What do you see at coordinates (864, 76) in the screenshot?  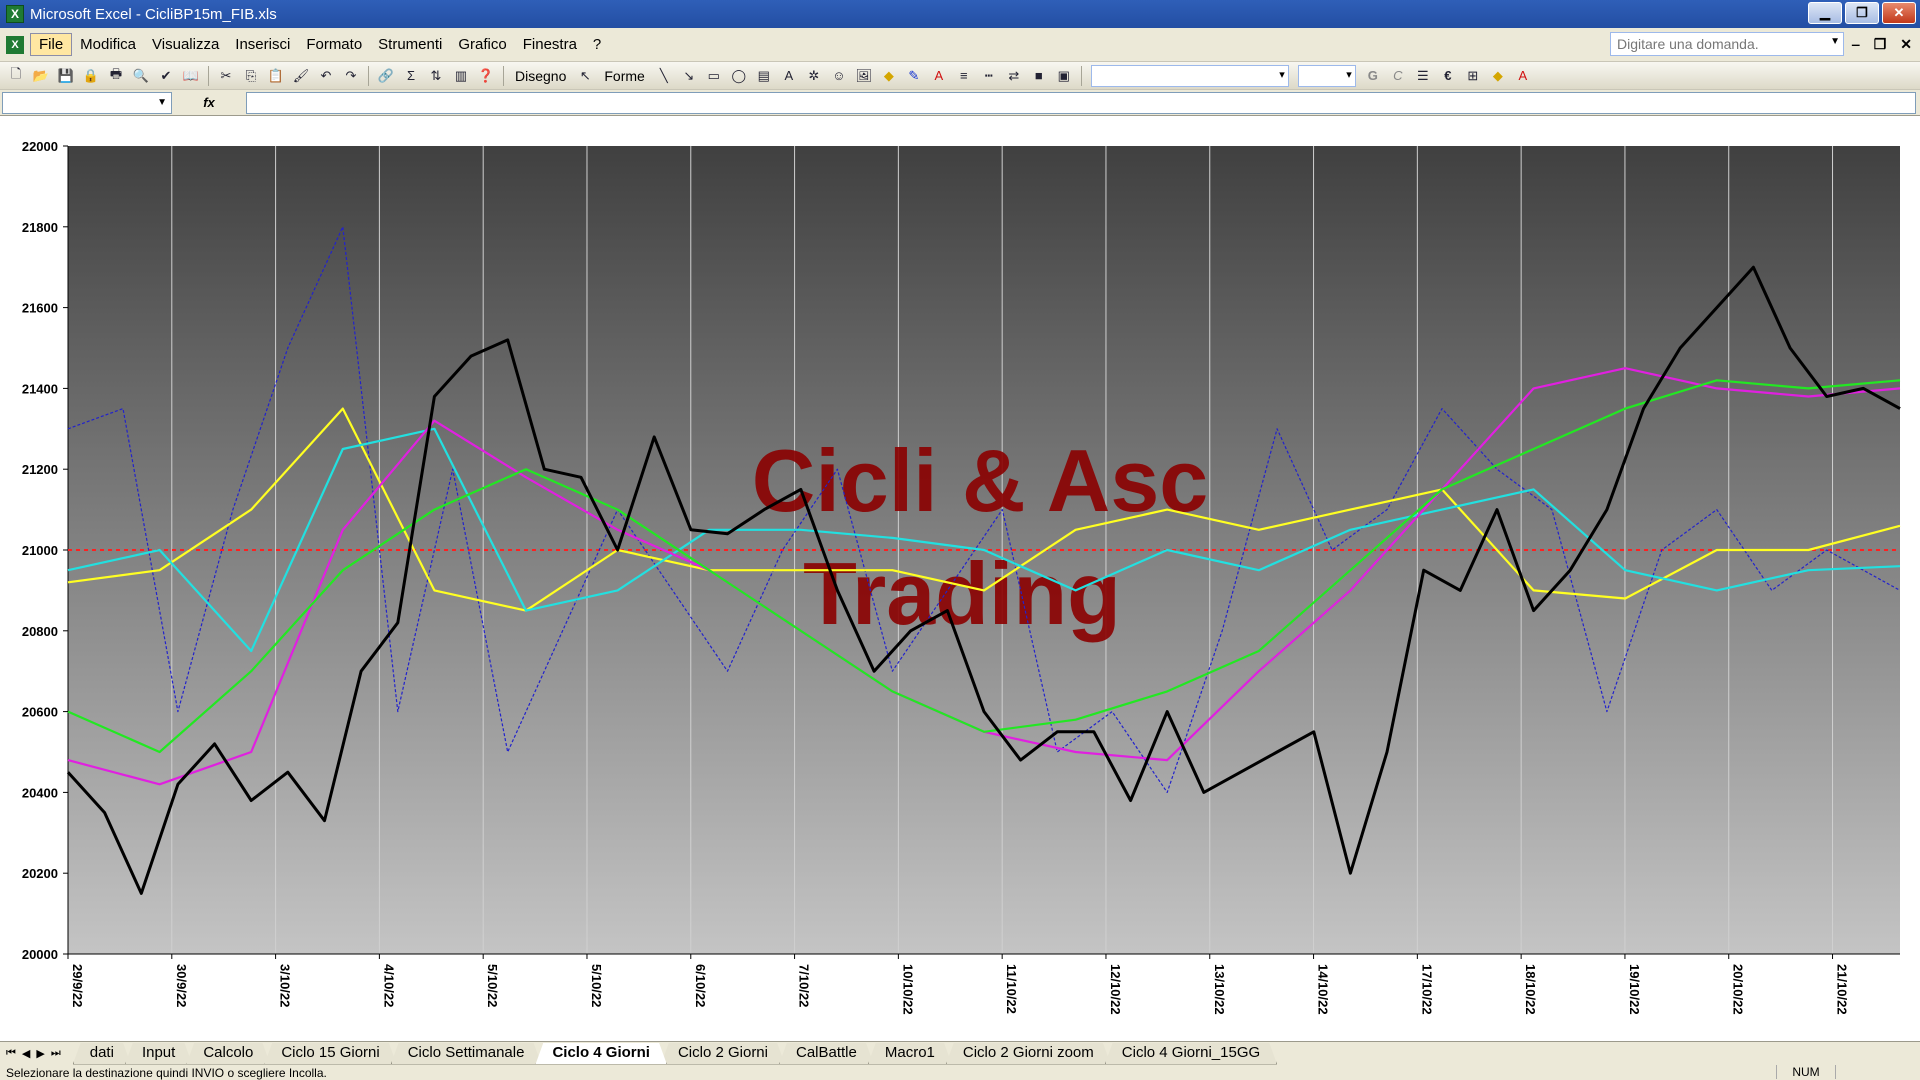 I see `picture-icon: 🖼` at bounding box center [864, 76].